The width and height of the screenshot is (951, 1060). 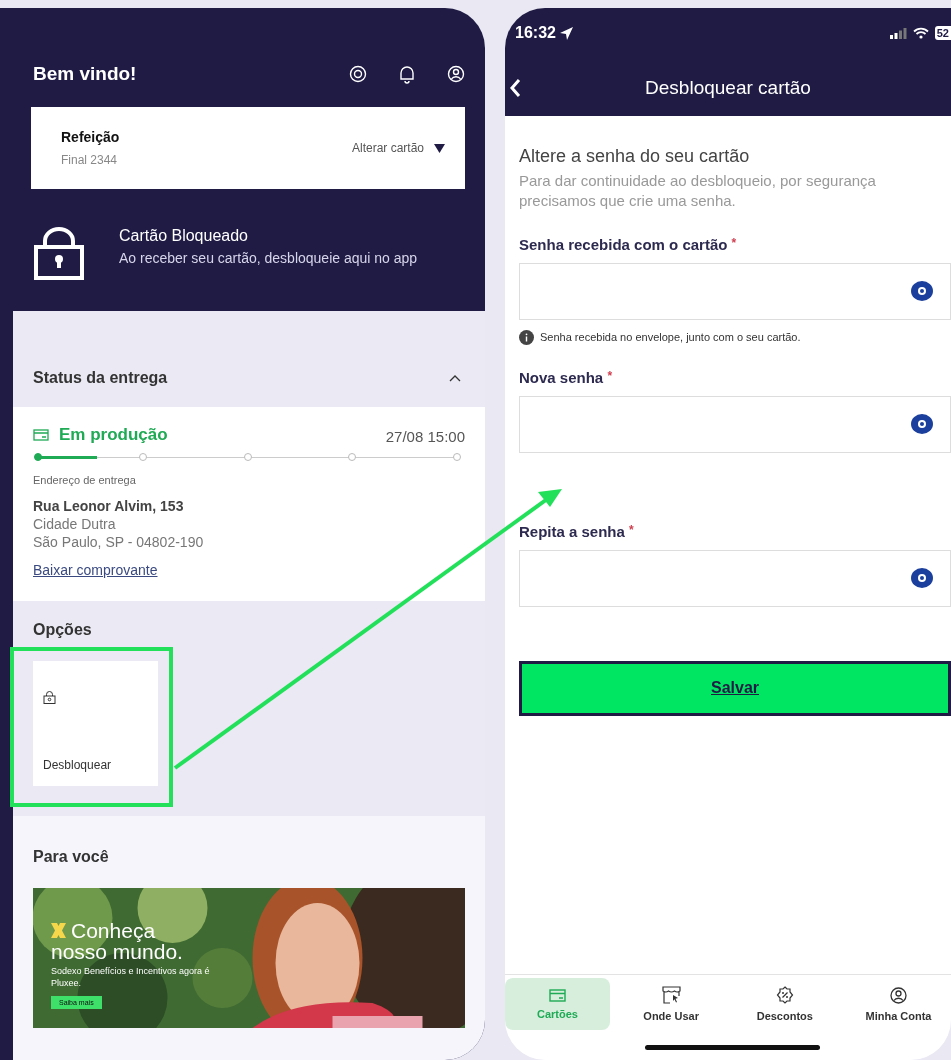 What do you see at coordinates (635, 156) in the screenshot?
I see `form-heading: Altere a senha do seu cartão` at bounding box center [635, 156].